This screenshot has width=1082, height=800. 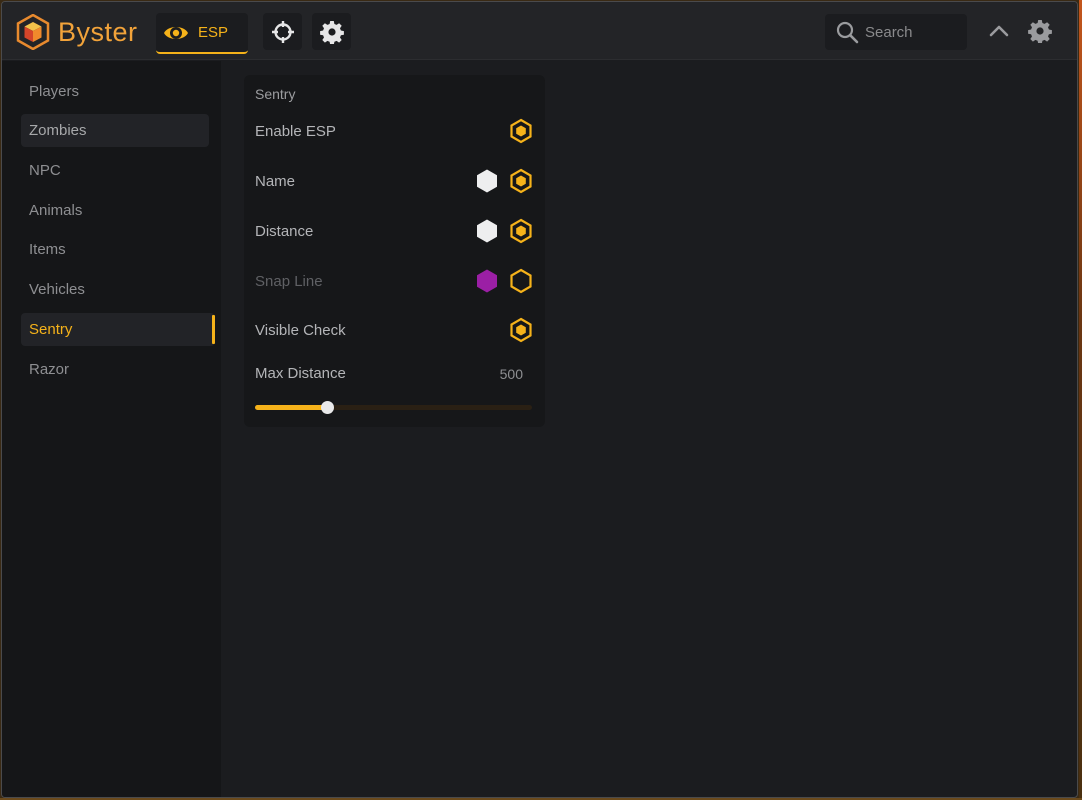 I want to click on name-toggle, so click(x=521, y=181).